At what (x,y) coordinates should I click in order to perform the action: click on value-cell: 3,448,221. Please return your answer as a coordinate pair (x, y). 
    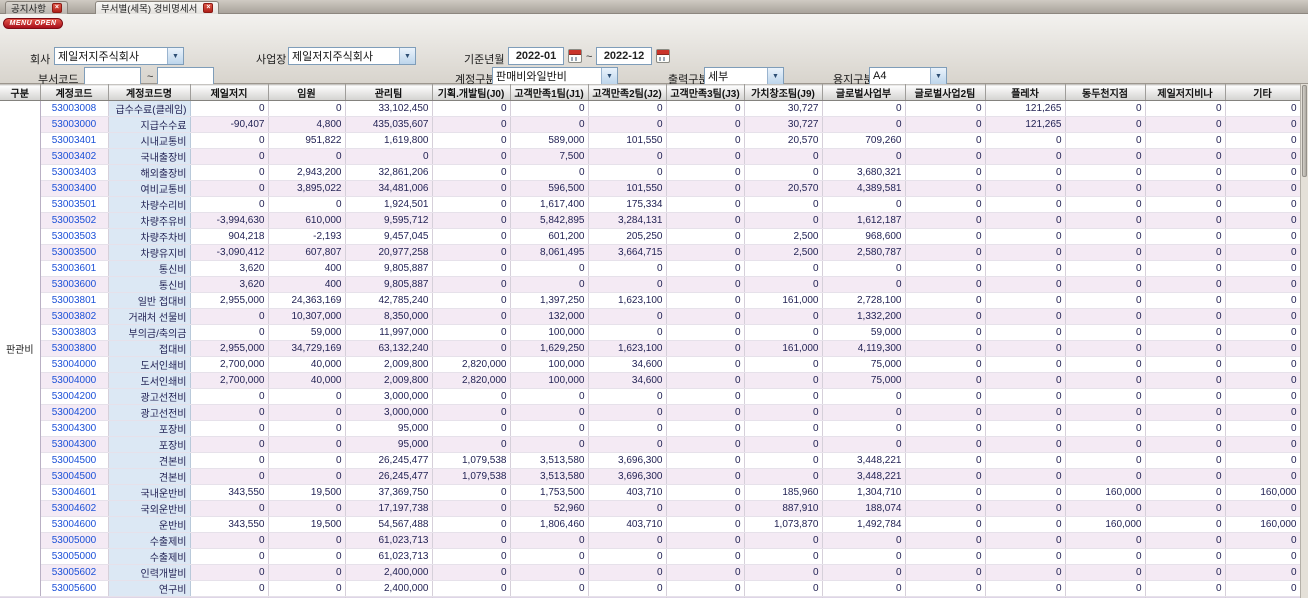
    Looking at the image, I should click on (864, 476).